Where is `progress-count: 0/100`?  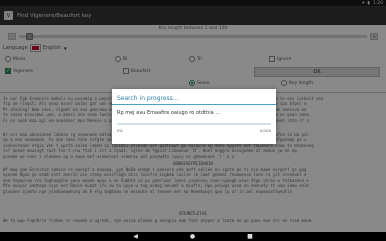 progress-count: 0/100 is located at coordinates (265, 130).